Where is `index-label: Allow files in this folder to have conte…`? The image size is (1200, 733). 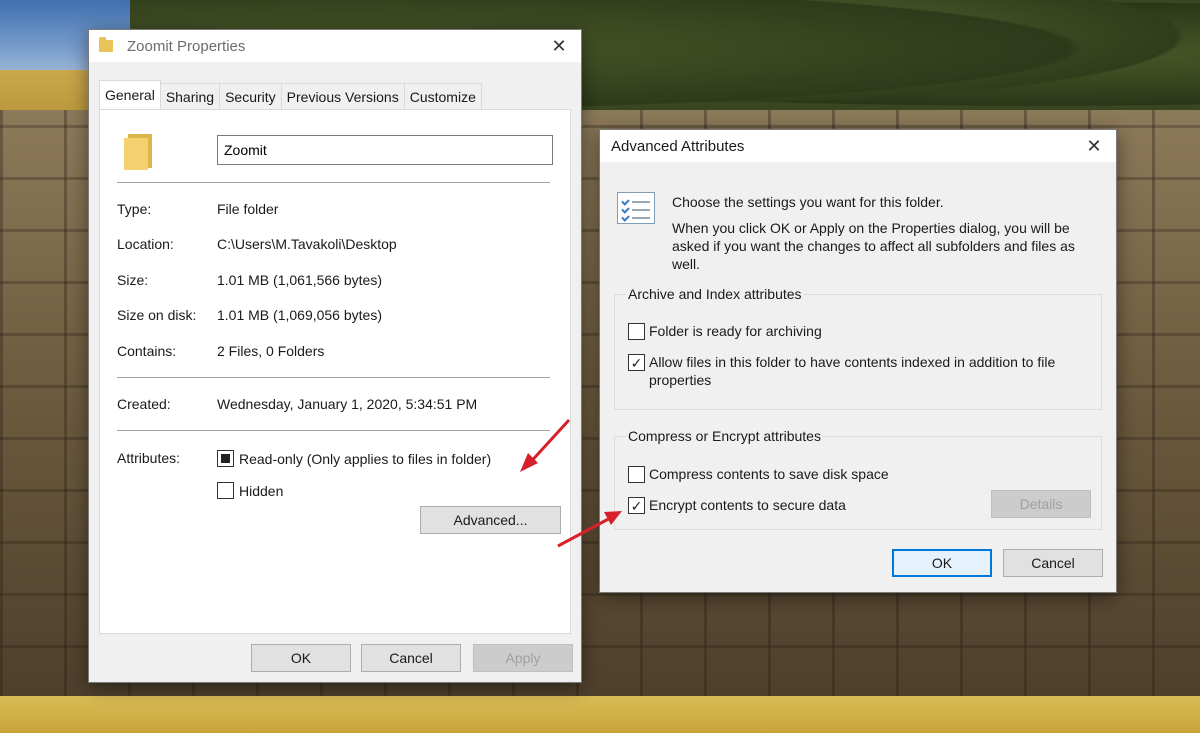 index-label: Allow files in this folder to have conte… is located at coordinates (852, 371).